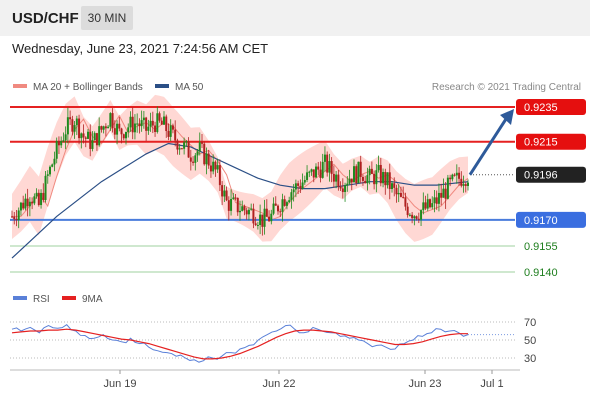 This screenshot has width=590, height=400. Describe the element at coordinates (88, 87) in the screenshot. I see `bollinger-legend-label: MA 20 + Bollinger Bands` at that location.